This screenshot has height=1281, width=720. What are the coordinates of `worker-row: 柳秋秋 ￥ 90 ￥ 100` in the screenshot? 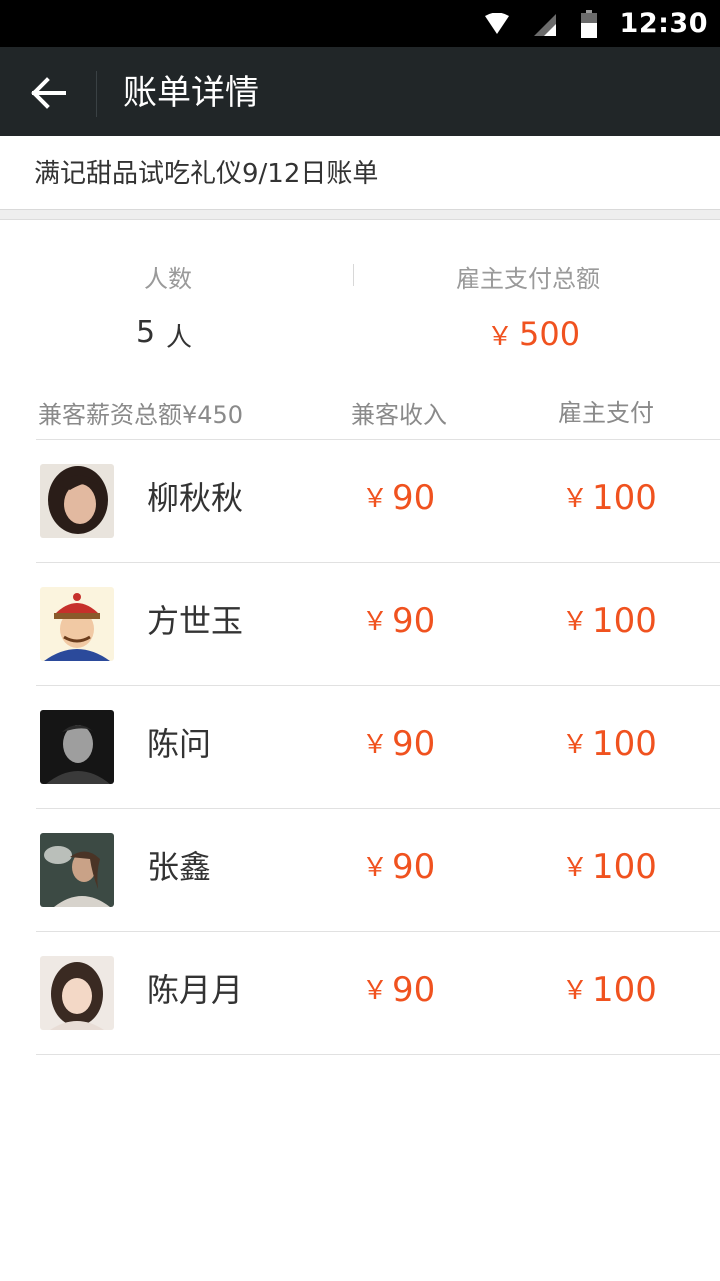 It's located at (360, 501).